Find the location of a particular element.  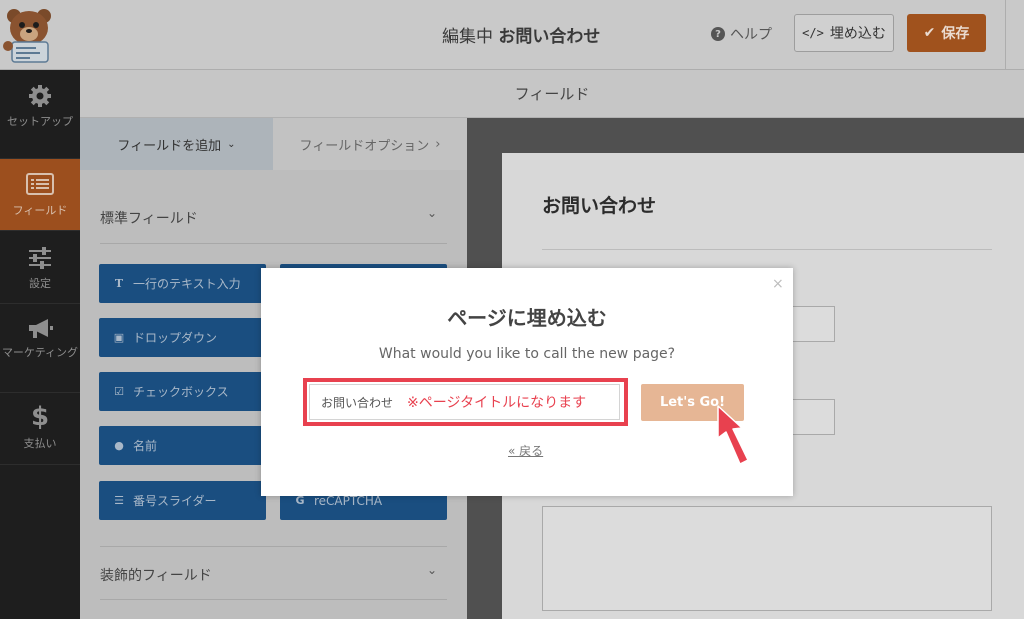

tab-field-options: フィールドオプション › is located at coordinates (370, 144).